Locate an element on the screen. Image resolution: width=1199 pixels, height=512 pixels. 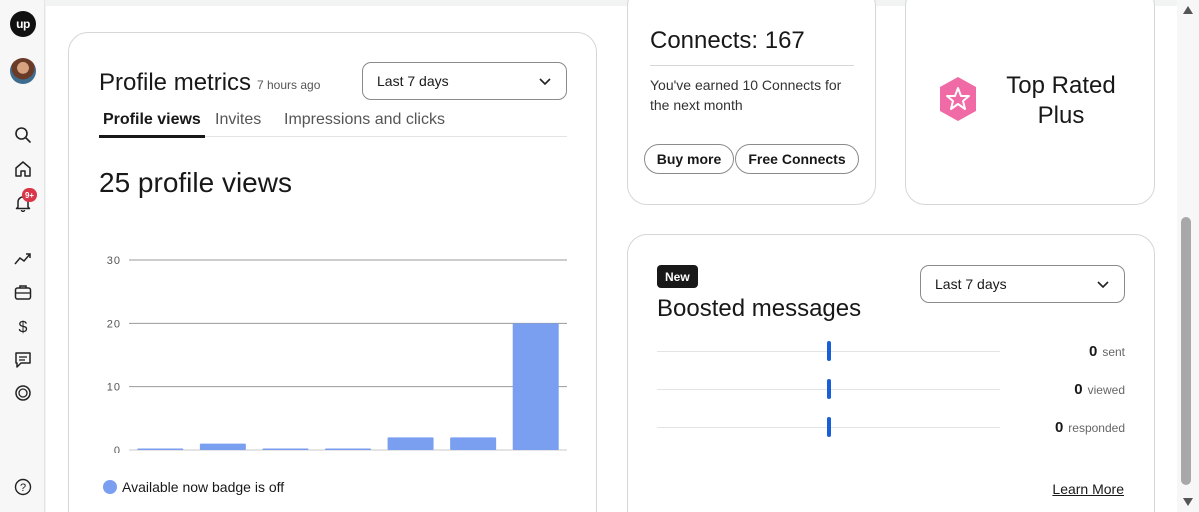
viewed-marker is located at coordinates (829, 389).